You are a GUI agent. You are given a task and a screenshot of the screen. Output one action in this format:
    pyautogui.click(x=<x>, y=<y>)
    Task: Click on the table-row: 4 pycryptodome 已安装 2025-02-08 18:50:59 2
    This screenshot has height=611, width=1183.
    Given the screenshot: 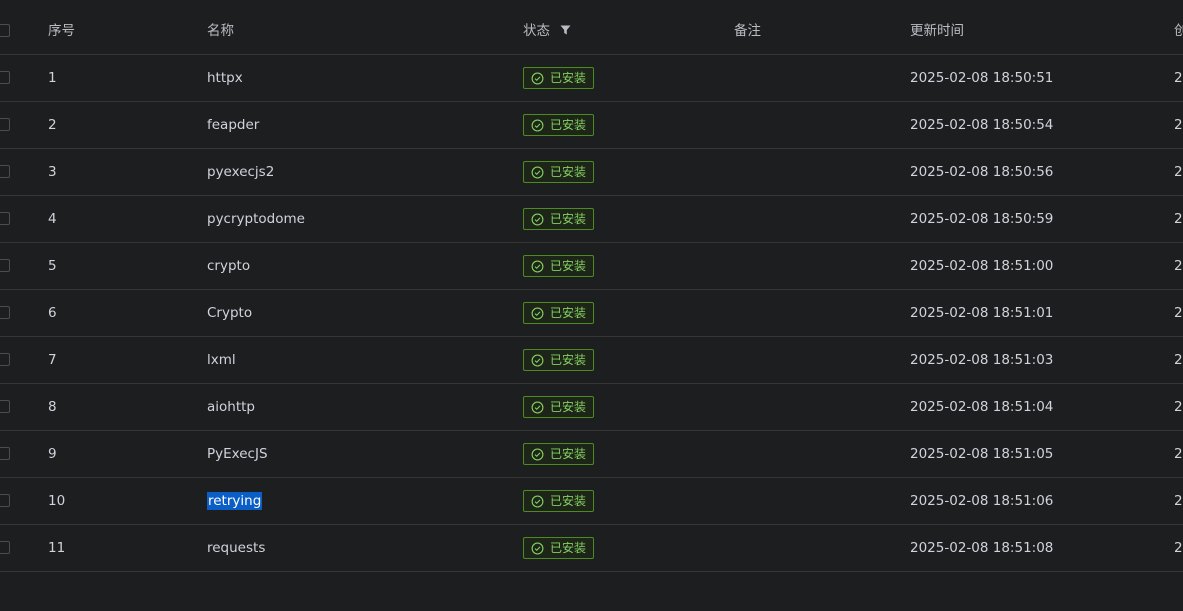 What is the action you would take?
    pyautogui.click(x=591, y=219)
    